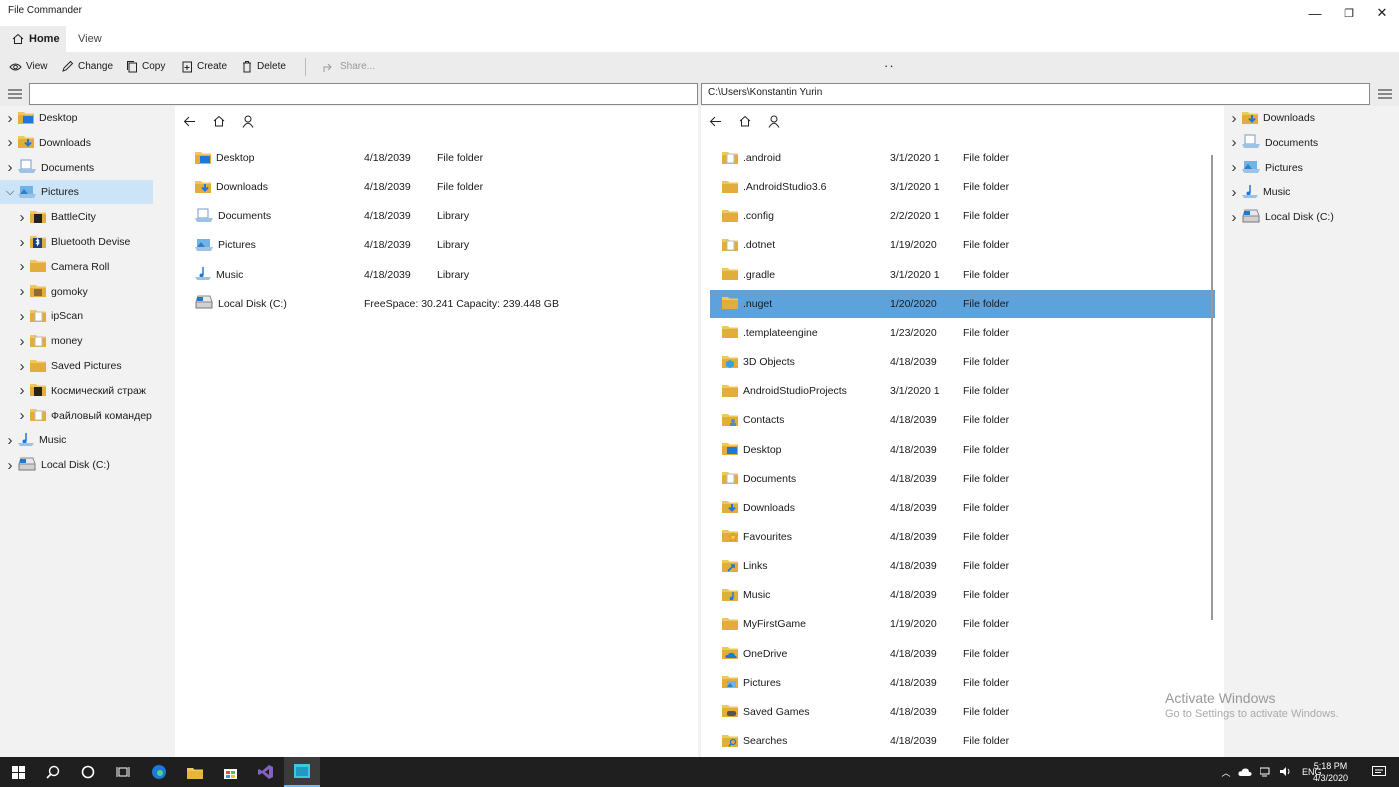 This screenshot has width=1399, height=787. I want to click on notifications-button, so click(1379, 772).